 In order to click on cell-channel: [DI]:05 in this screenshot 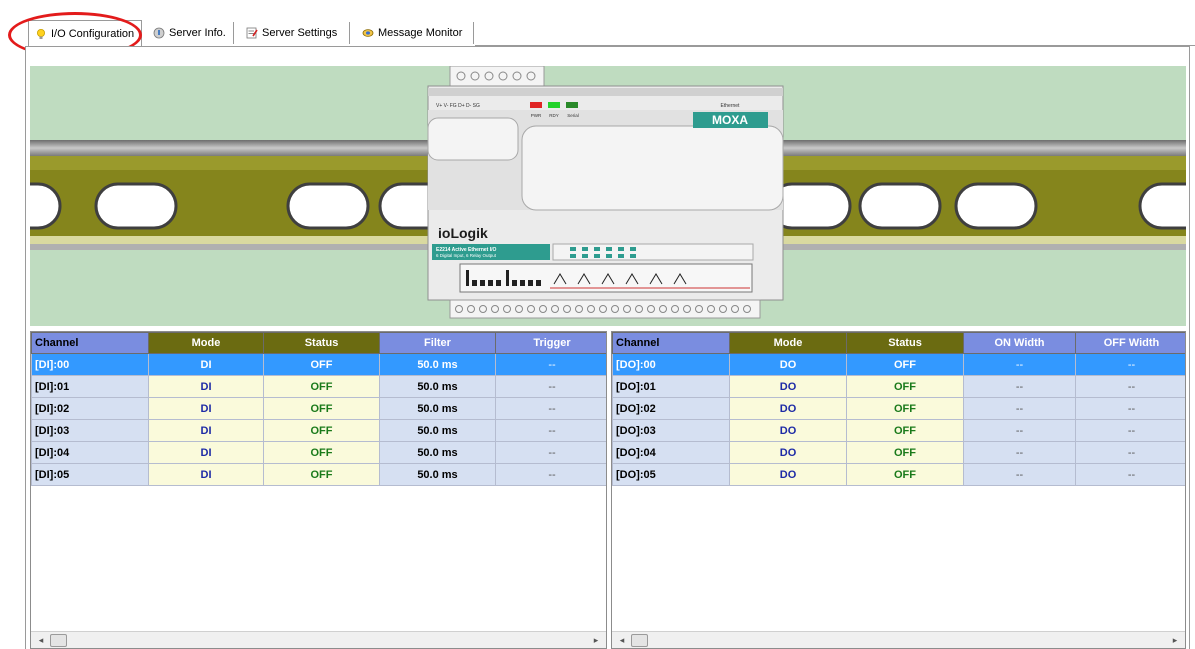, I will do `click(90, 474)`.